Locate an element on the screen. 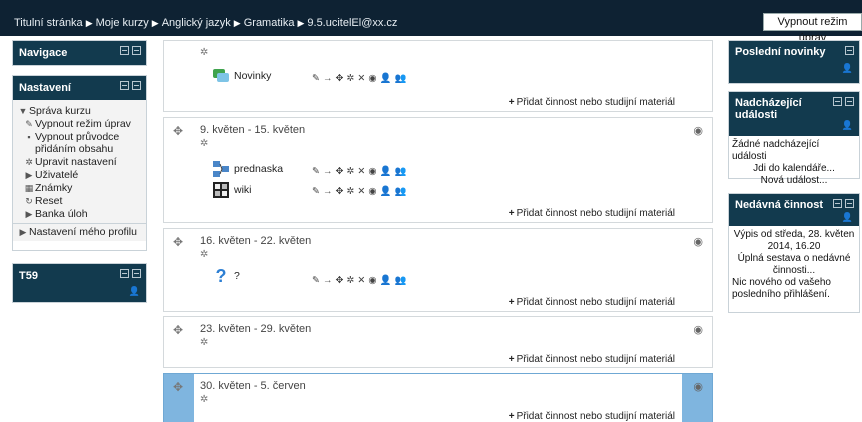 The height and width of the screenshot is (422, 862). navigation-block: Navigace is located at coordinates (79, 53).